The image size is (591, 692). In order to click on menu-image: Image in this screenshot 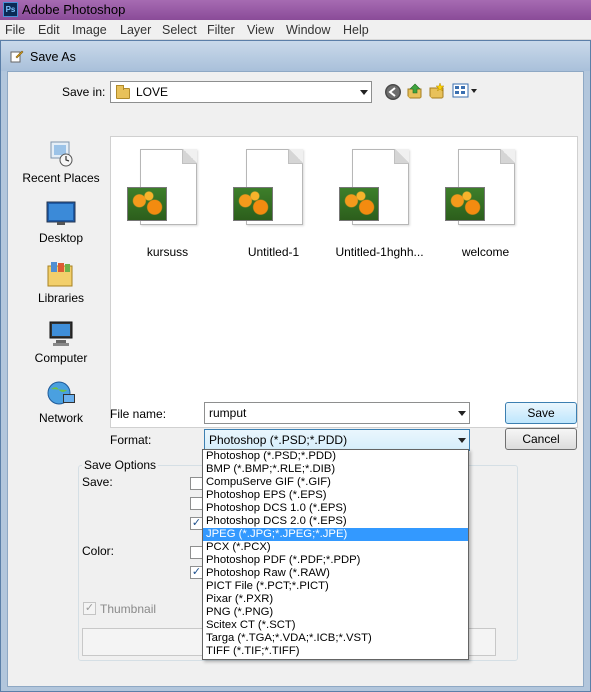, I will do `click(89, 30)`.